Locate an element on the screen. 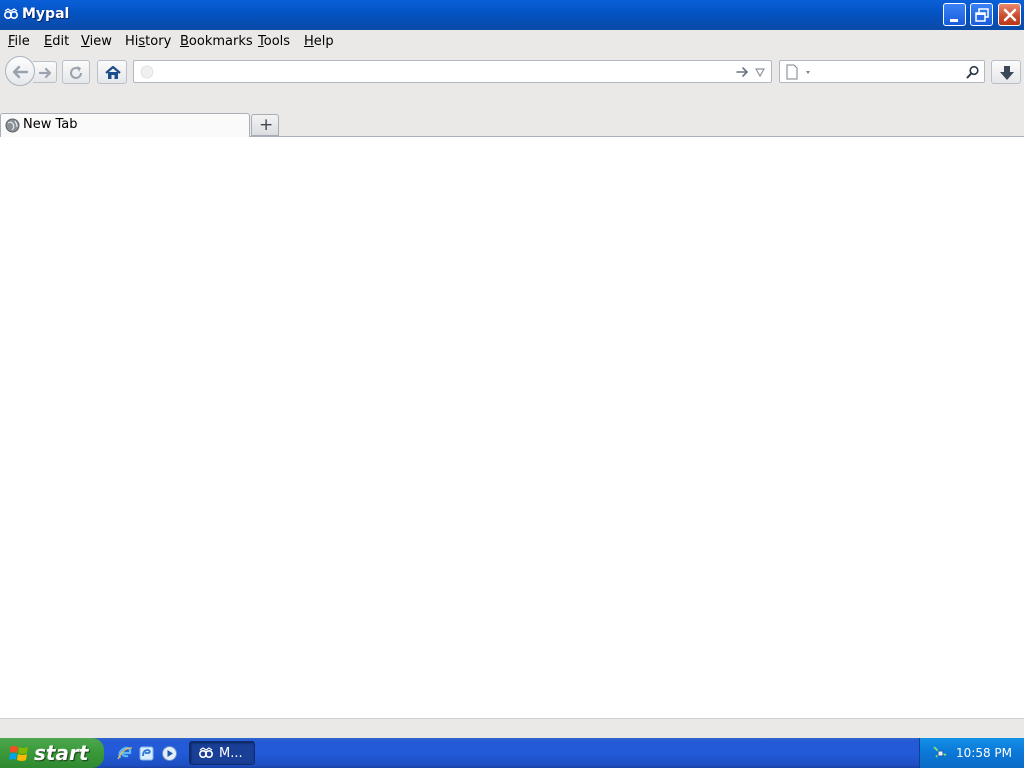 The height and width of the screenshot is (768, 1024). menu-bookmarks-rest: ookmarks is located at coordinates (220, 41).